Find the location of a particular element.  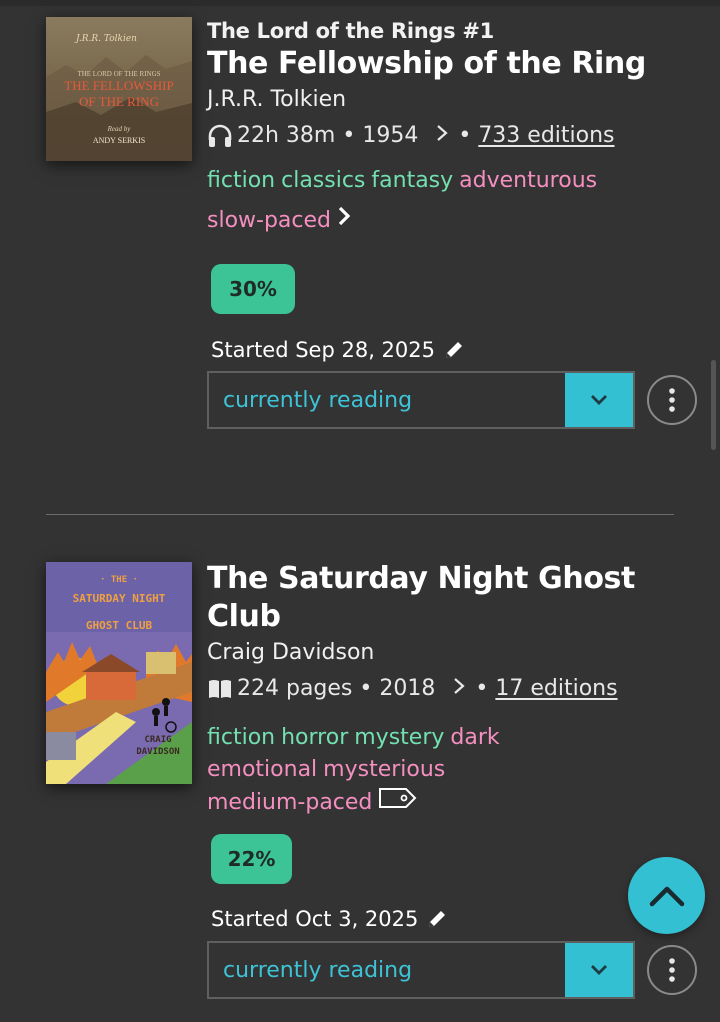

series-name: The Lord of the Rings #1 is located at coordinates (453, 31).